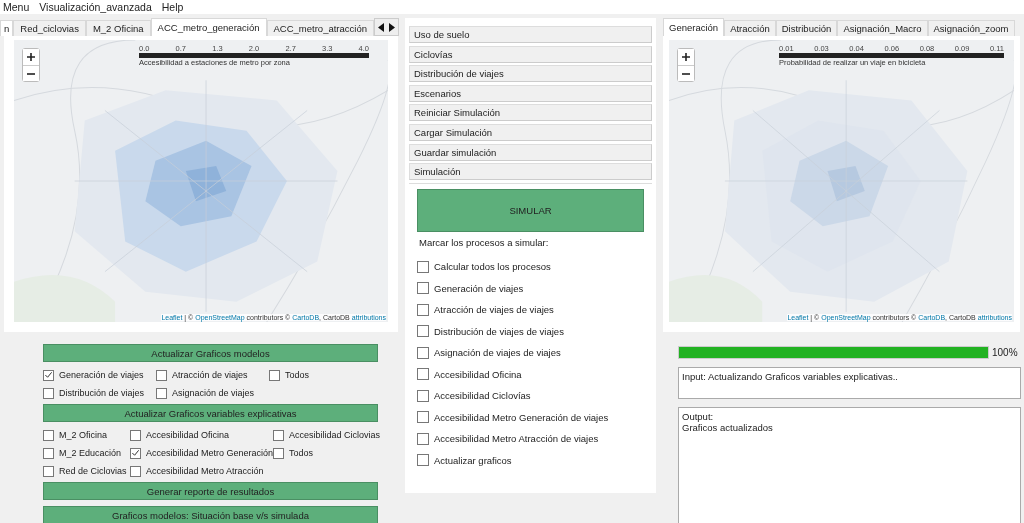 This screenshot has height=523, width=1024. I want to click on tab: M_2 Oficina, so click(118, 28).